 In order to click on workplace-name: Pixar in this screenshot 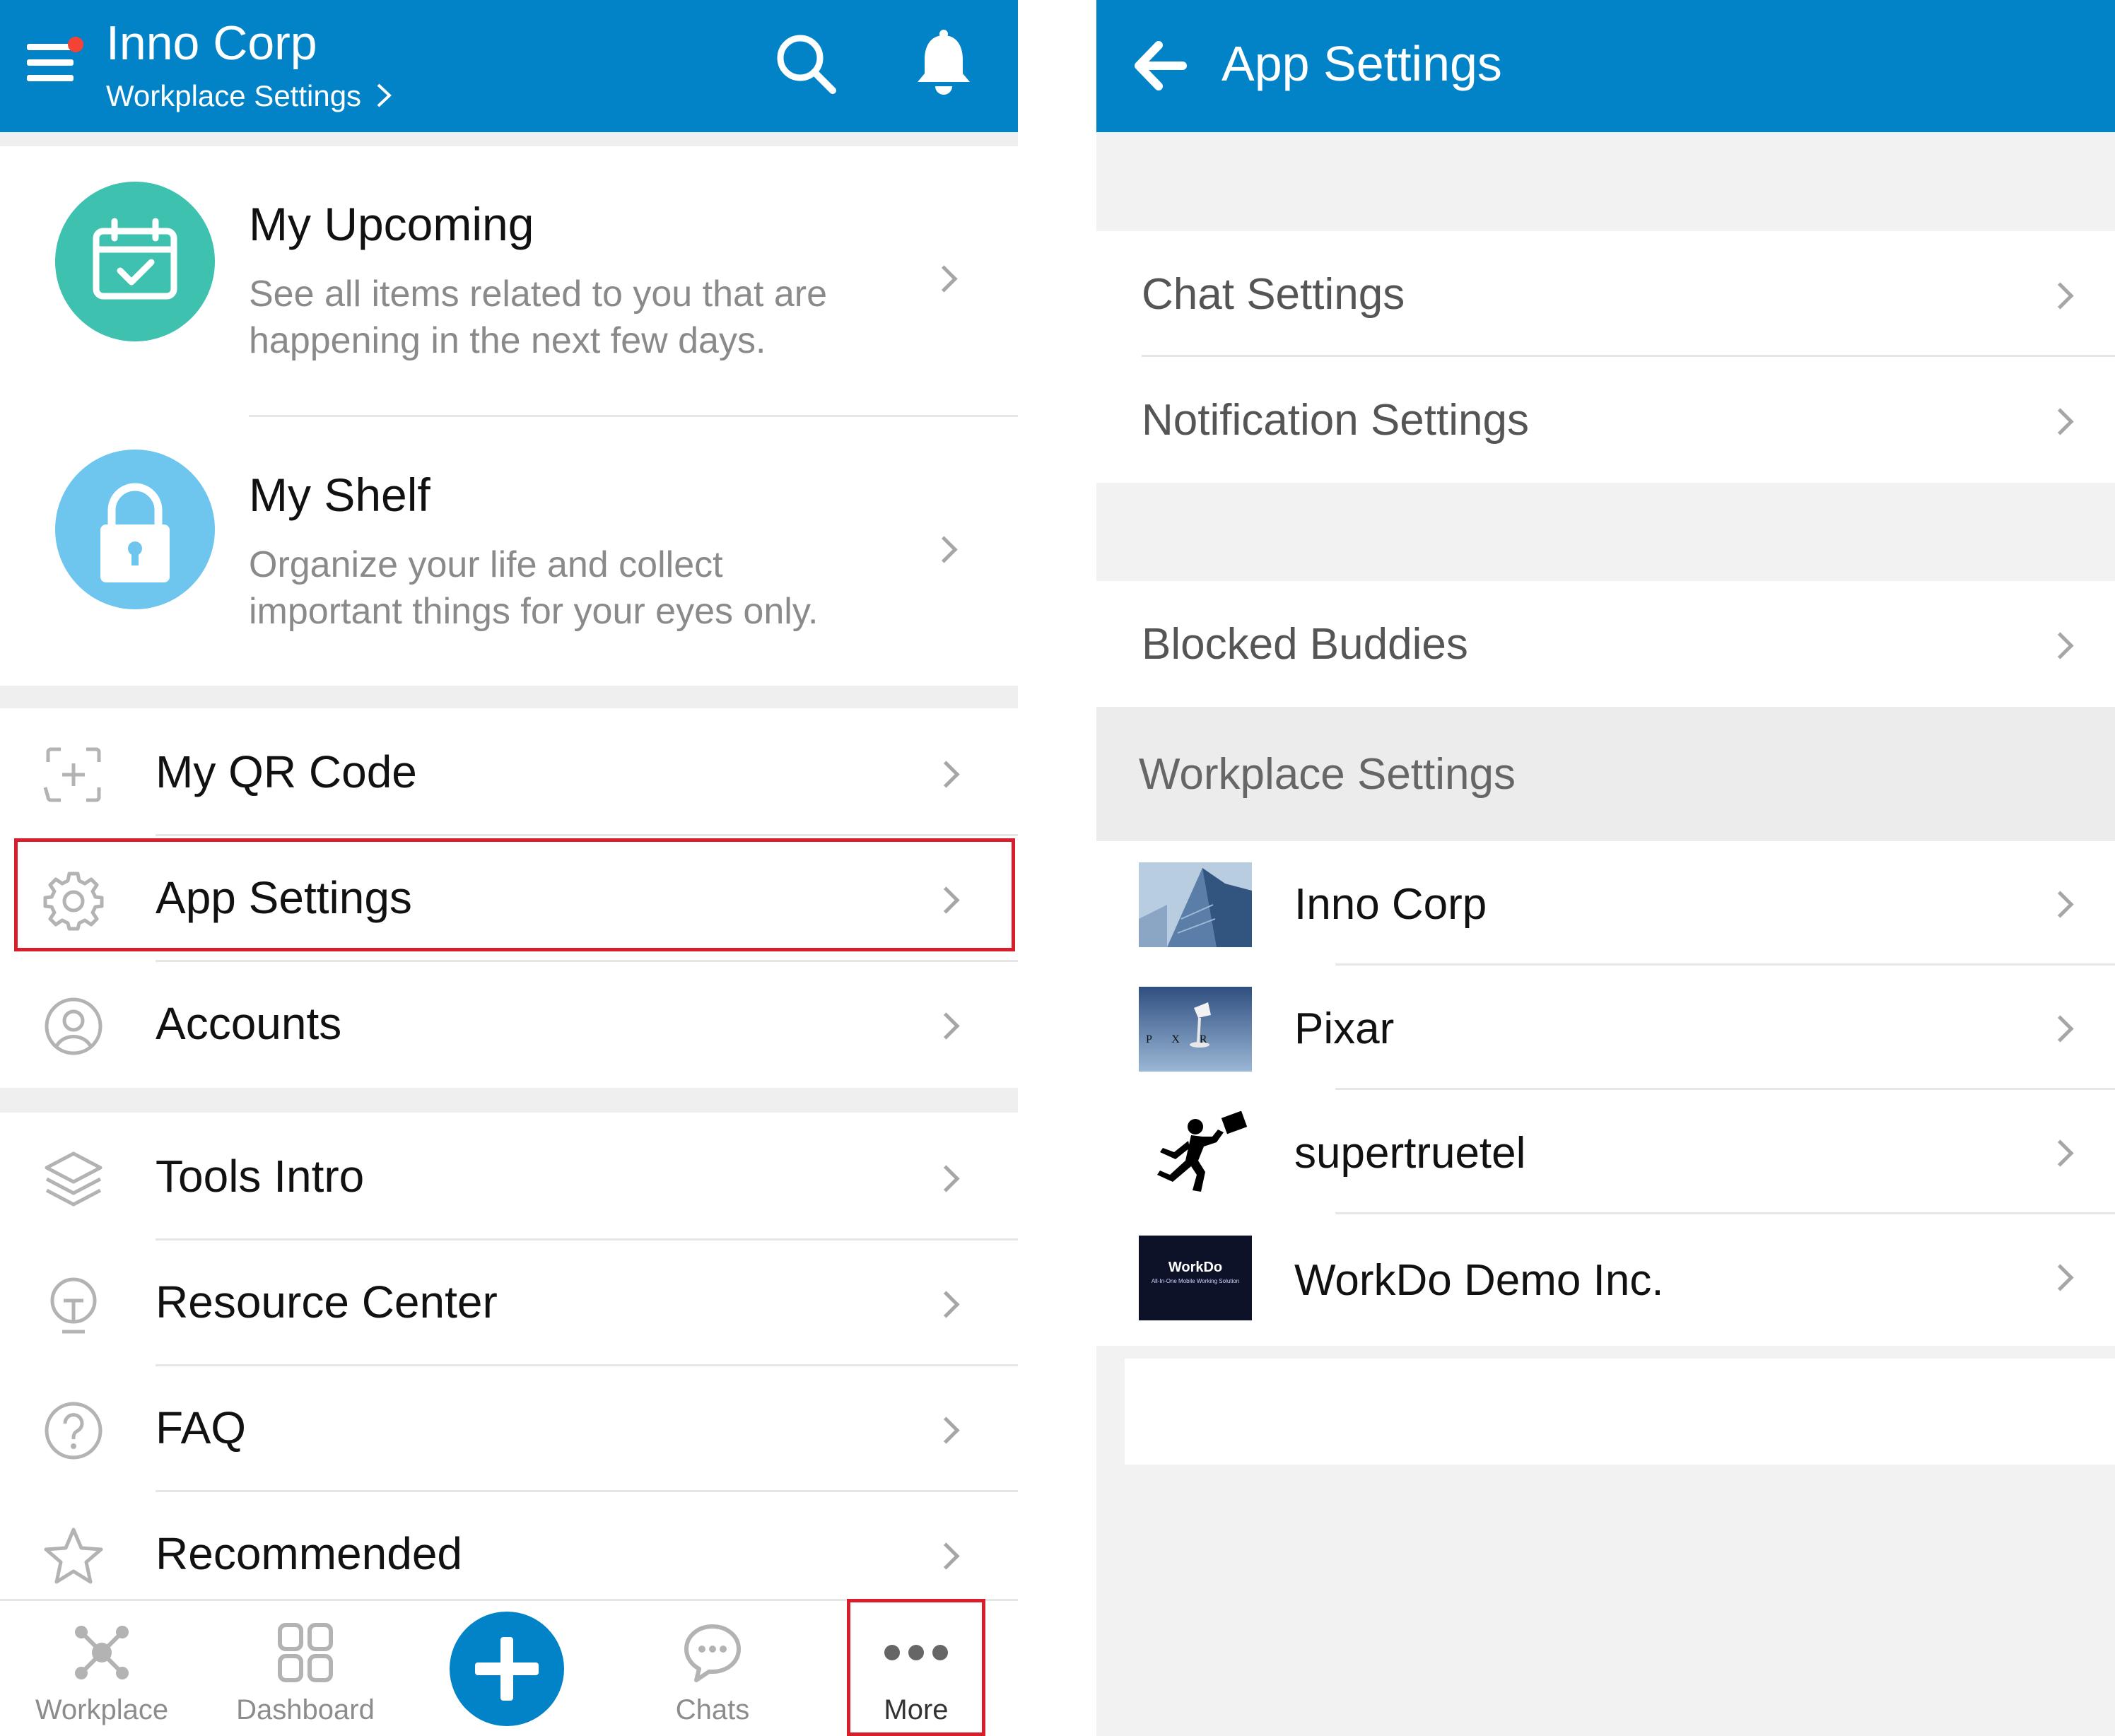, I will do `click(1345, 1028)`.